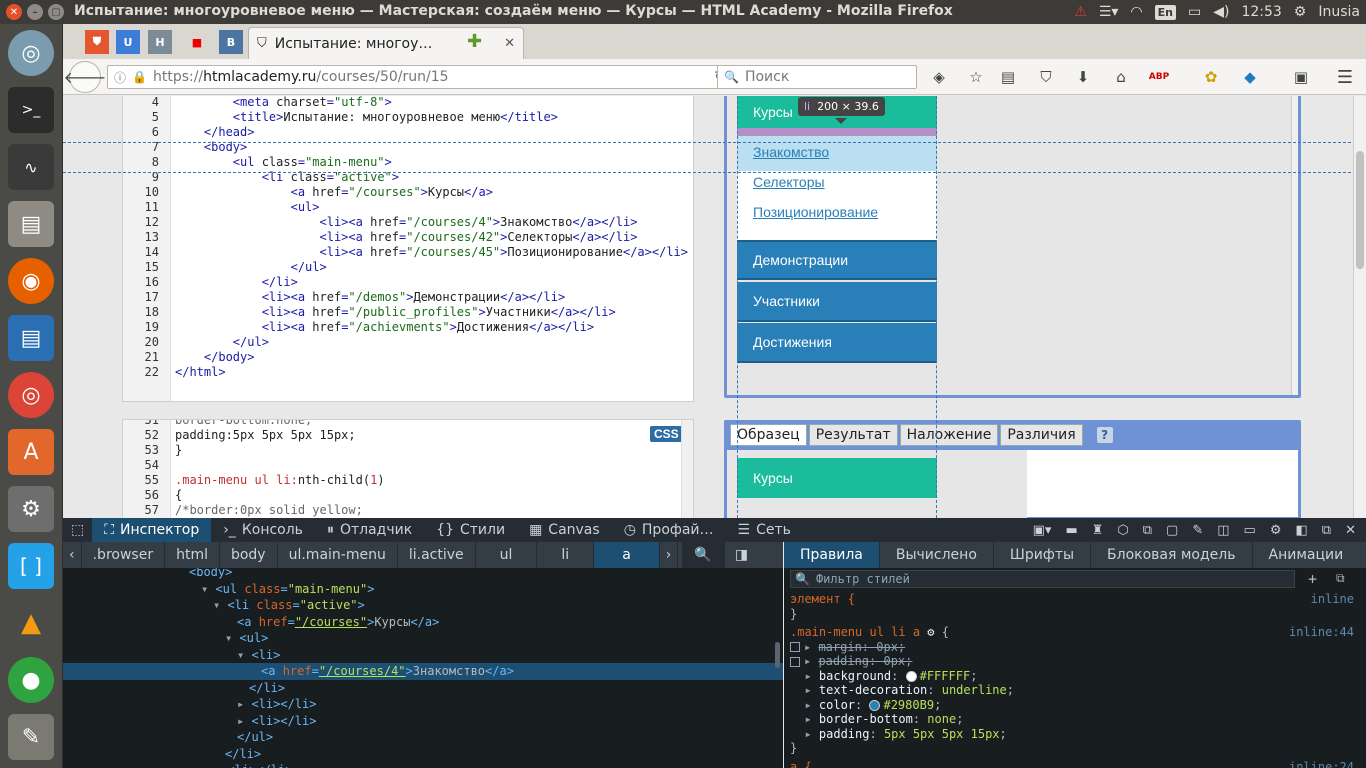 This screenshot has width=1366, height=768. I want to click on pinned-tab-icon: H, so click(160, 42).